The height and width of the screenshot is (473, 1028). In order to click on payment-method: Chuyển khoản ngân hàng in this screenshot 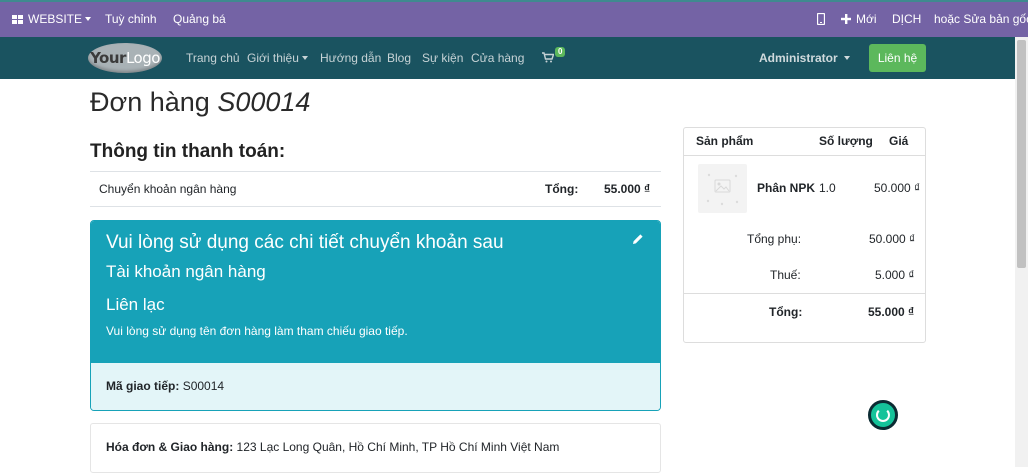, I will do `click(168, 189)`.